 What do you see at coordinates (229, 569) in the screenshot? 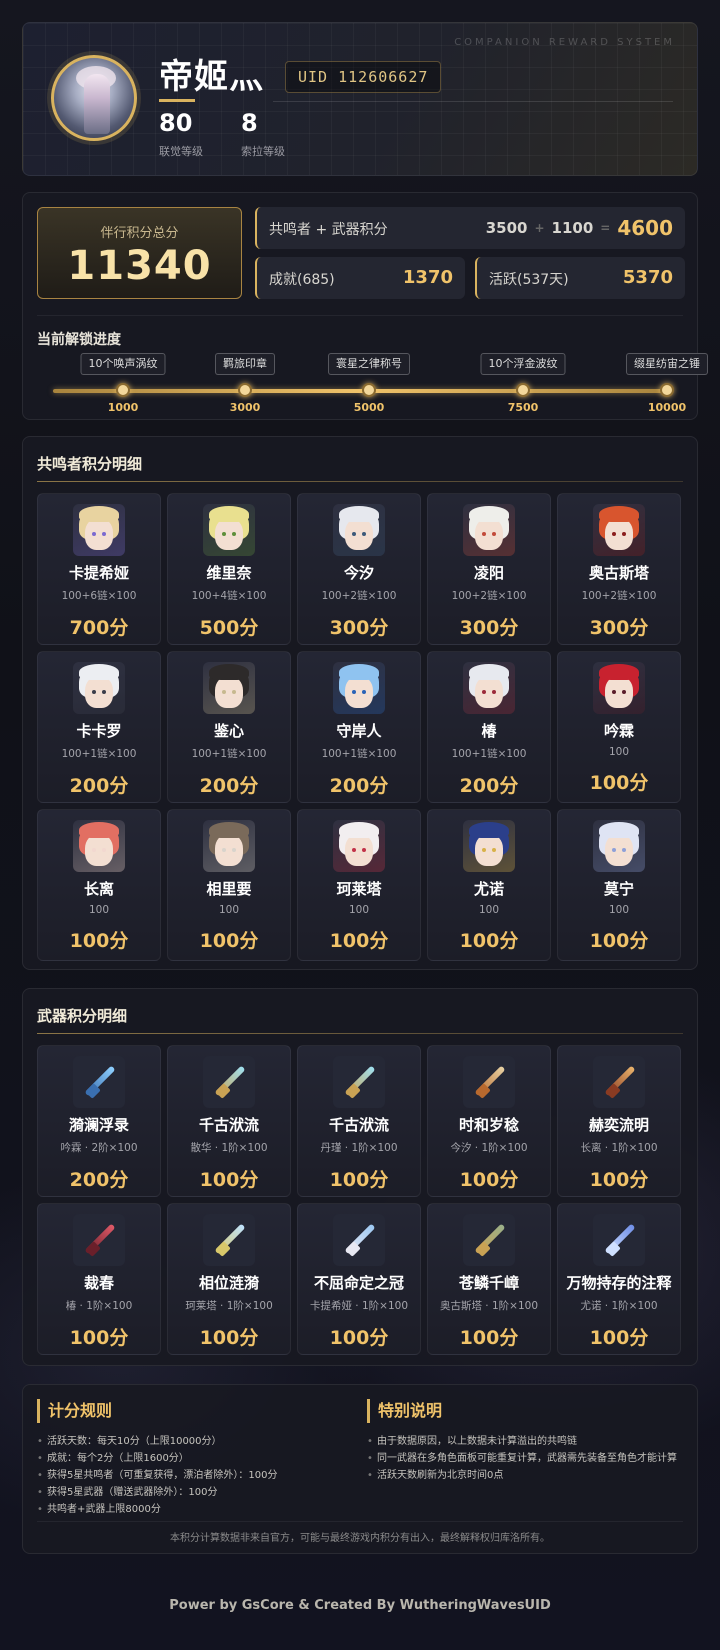
I see `resonator-card: 维里奈 100+4链×100 500分` at bounding box center [229, 569].